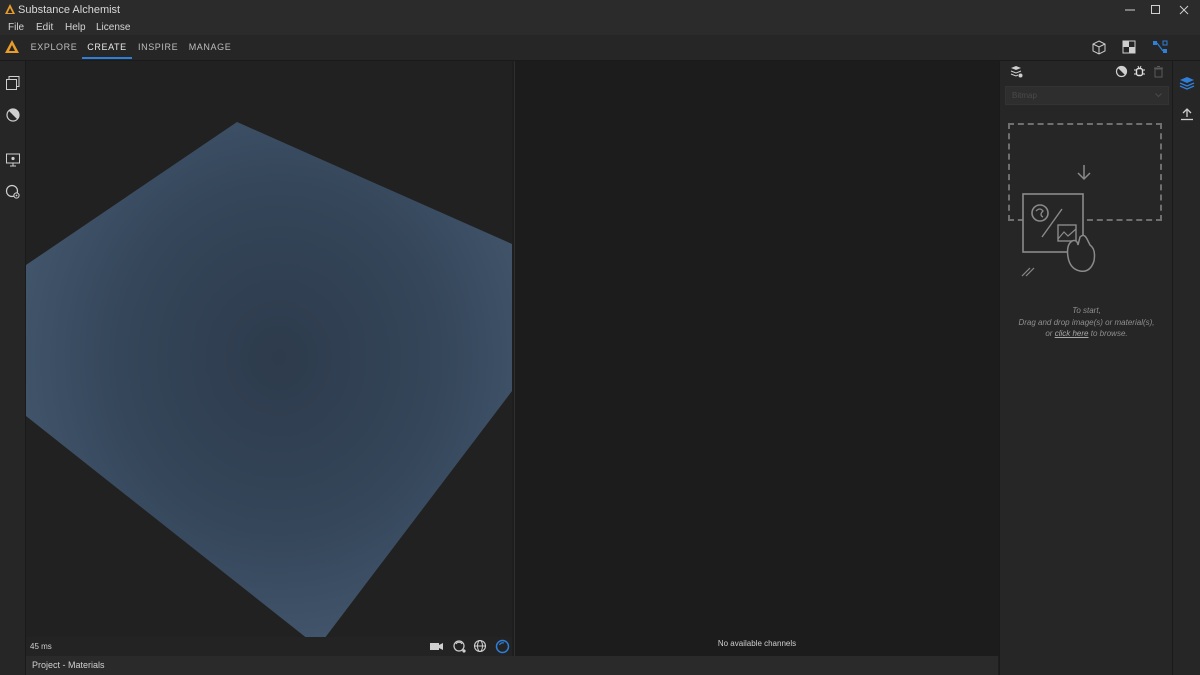 The width and height of the screenshot is (1200, 675). What do you see at coordinates (13, 368) in the screenshot?
I see `left-rail` at bounding box center [13, 368].